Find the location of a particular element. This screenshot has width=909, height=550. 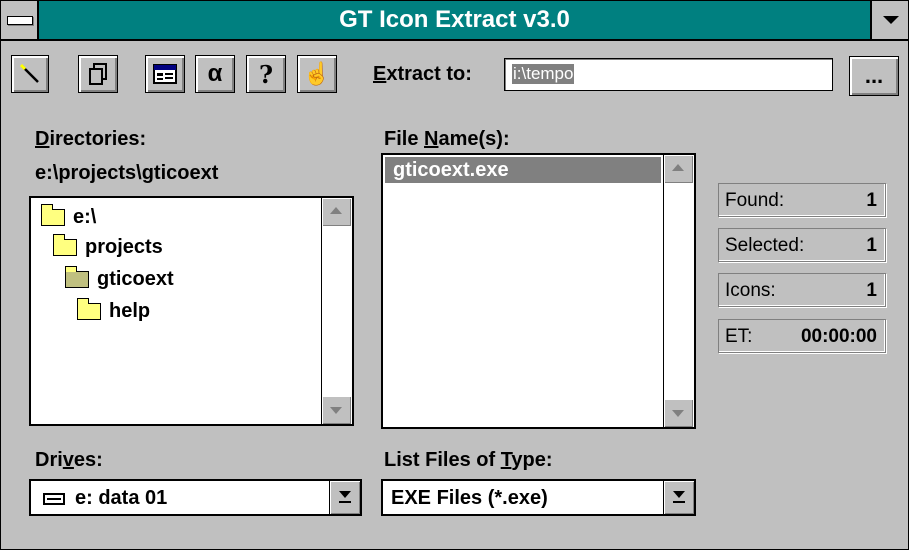

stat-value: 00:00:00 is located at coordinates (838, 336).